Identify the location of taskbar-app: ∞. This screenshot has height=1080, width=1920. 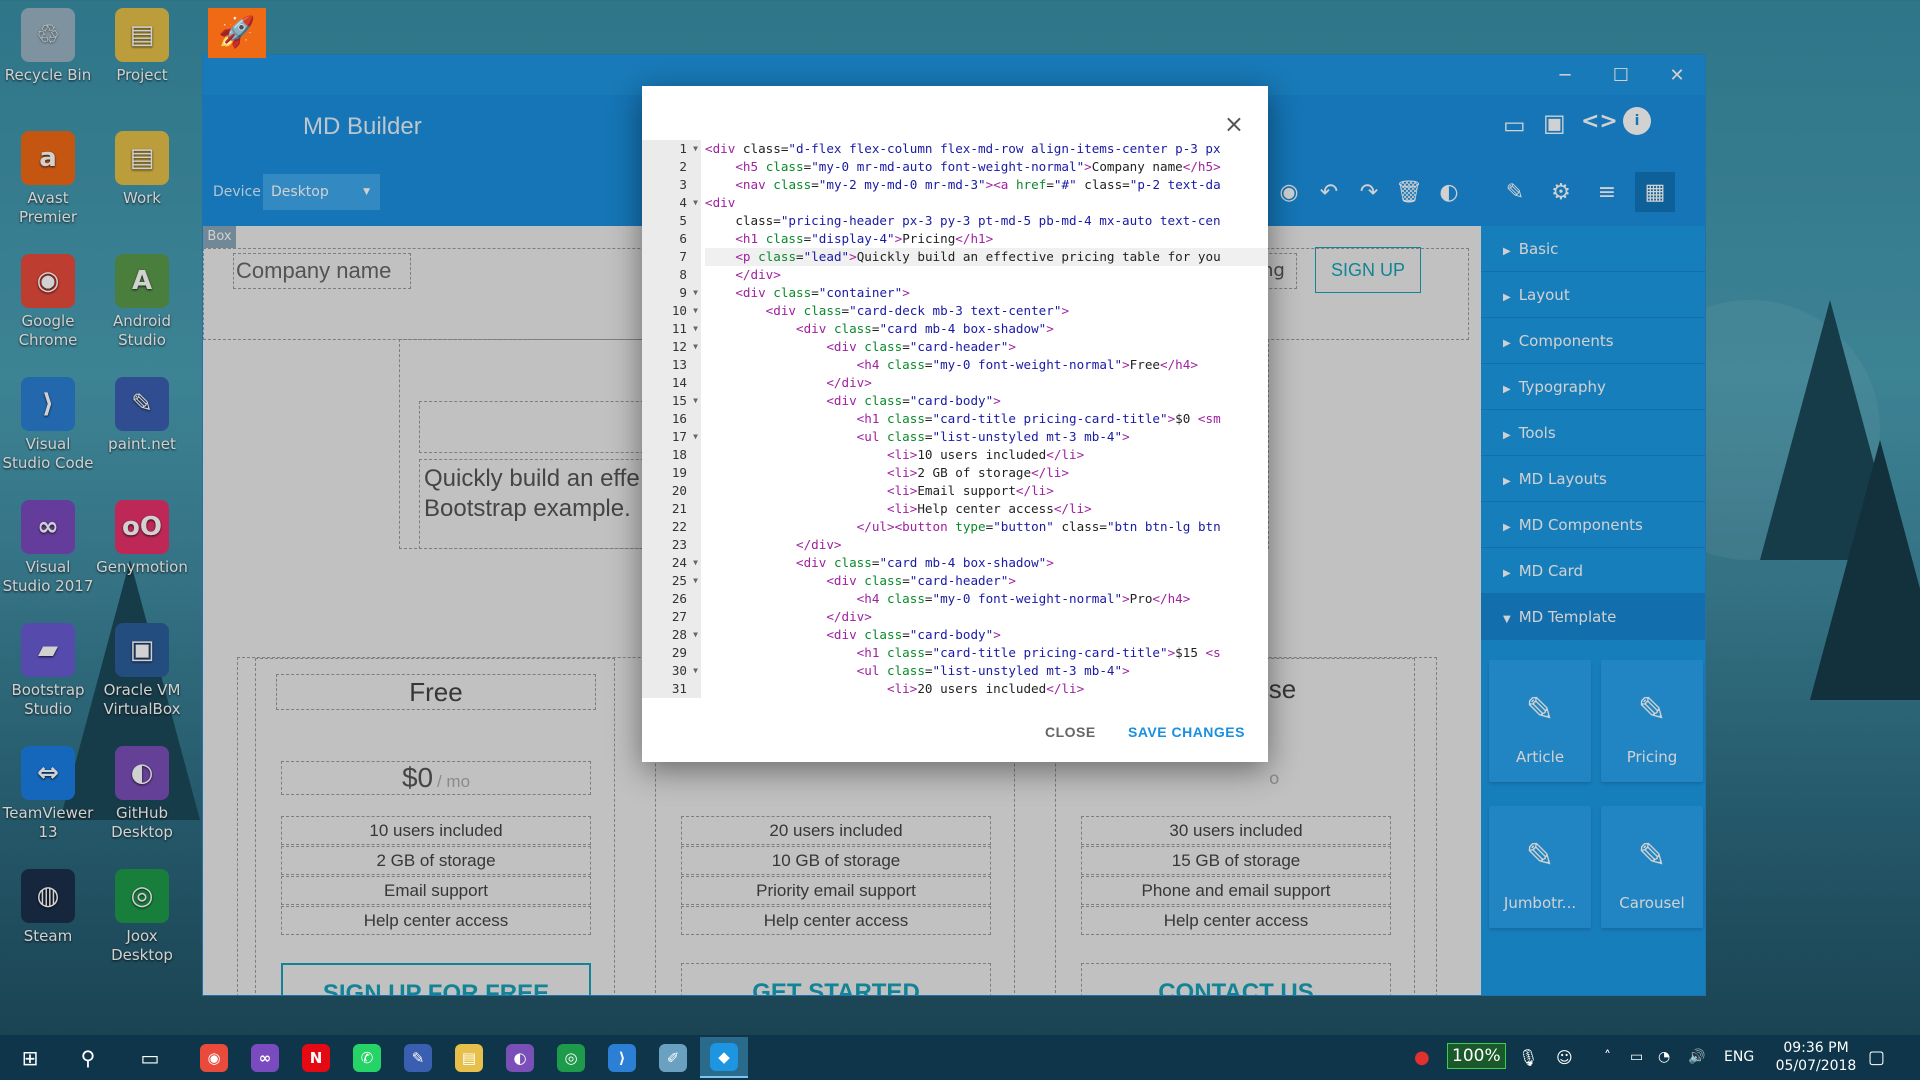
(265, 1057).